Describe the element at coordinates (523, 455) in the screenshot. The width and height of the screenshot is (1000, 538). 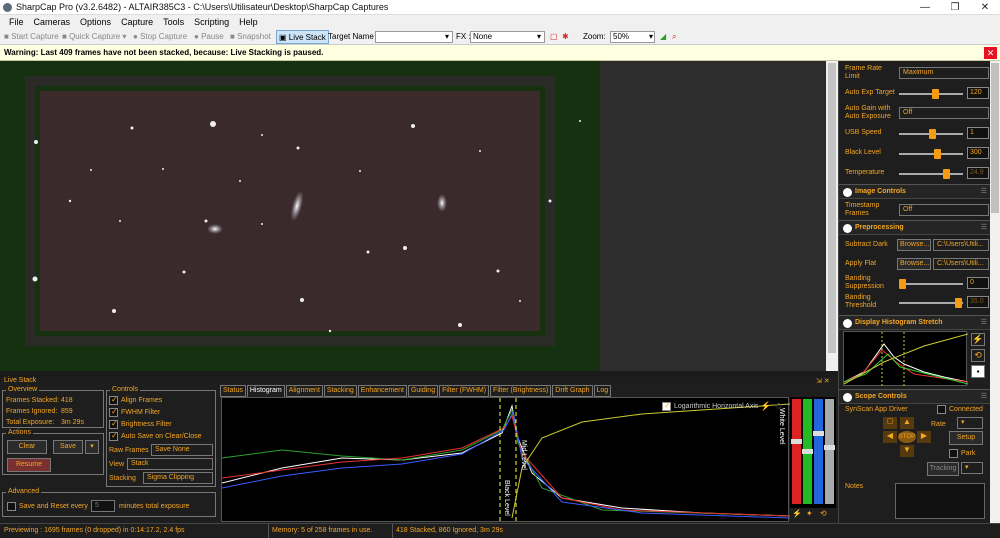
I see `mid-level-marker: Mid Level` at that location.